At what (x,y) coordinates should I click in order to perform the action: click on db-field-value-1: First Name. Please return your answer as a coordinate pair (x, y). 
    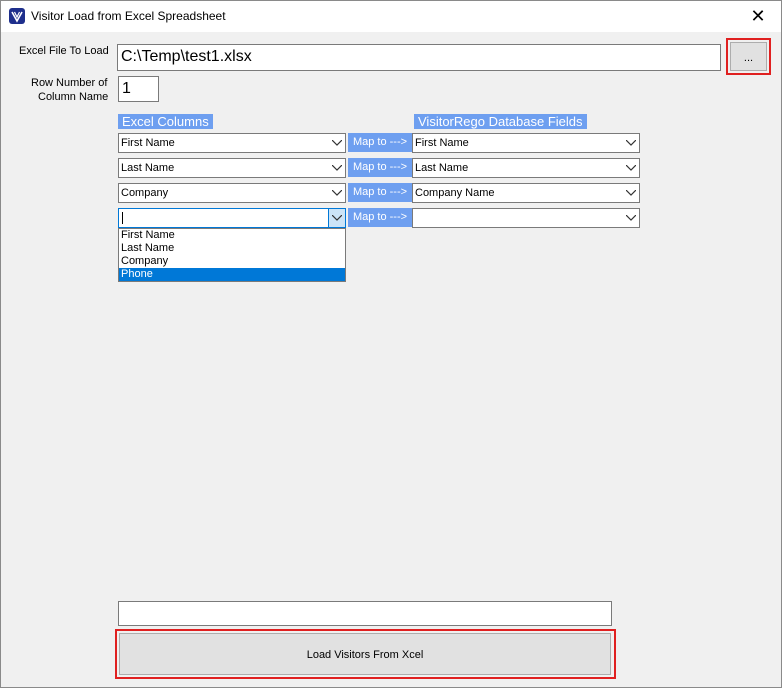
    Looking at the image, I should click on (442, 143).